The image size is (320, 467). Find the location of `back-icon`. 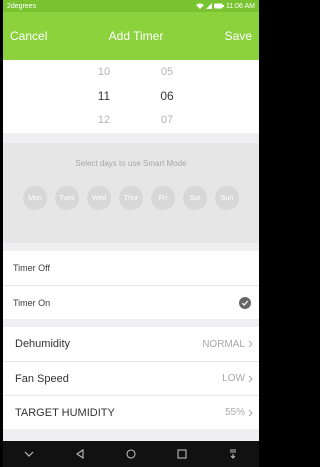

back-icon is located at coordinates (80, 454).